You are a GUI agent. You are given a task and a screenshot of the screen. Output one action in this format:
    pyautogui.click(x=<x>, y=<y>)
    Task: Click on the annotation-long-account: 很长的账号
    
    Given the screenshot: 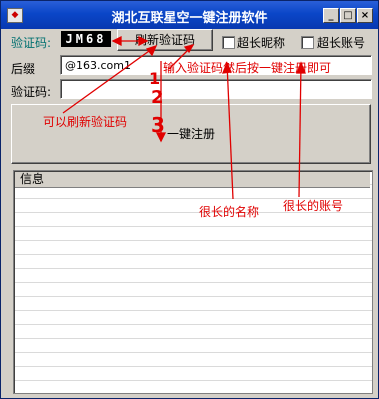 What is the action you would take?
    pyautogui.click(x=313, y=206)
    